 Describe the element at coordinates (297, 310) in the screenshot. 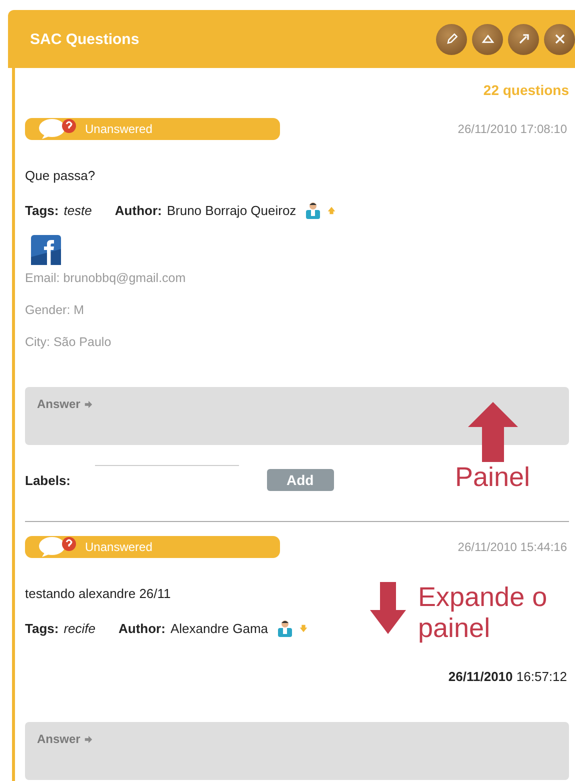

I see `profile-field: Gender: M` at that location.